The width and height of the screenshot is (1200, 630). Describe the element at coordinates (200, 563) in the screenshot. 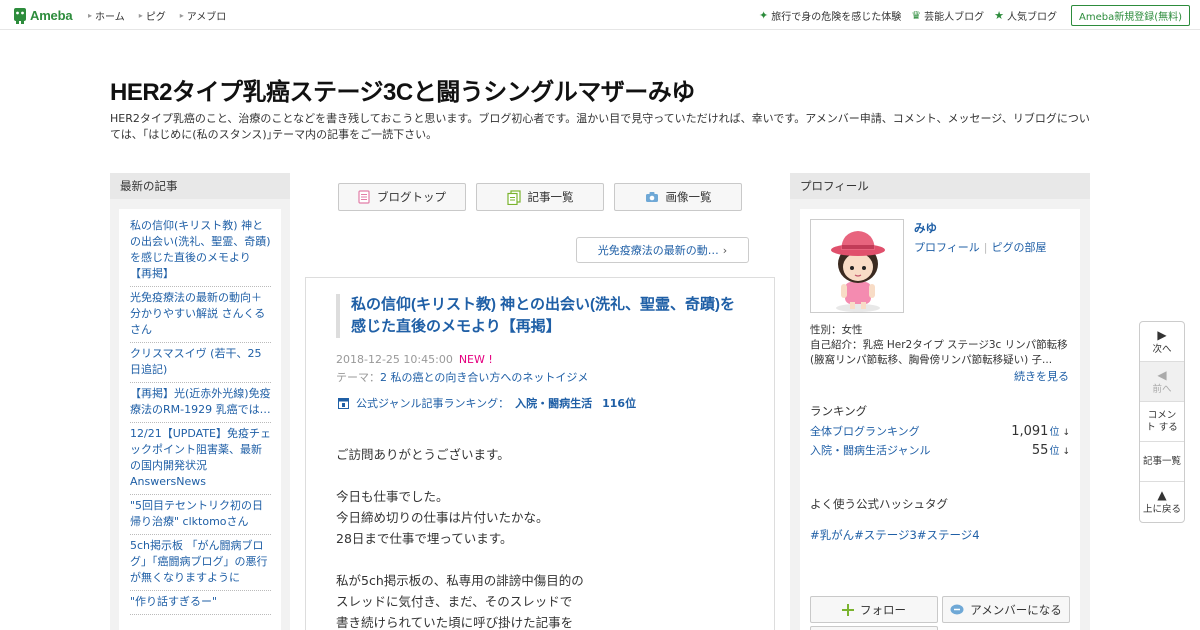

I see `latest-article-item: 5ch掲示板 「がん闘病ブログ」「癌闘病ブログ」の悪行が無くなりますように` at that location.